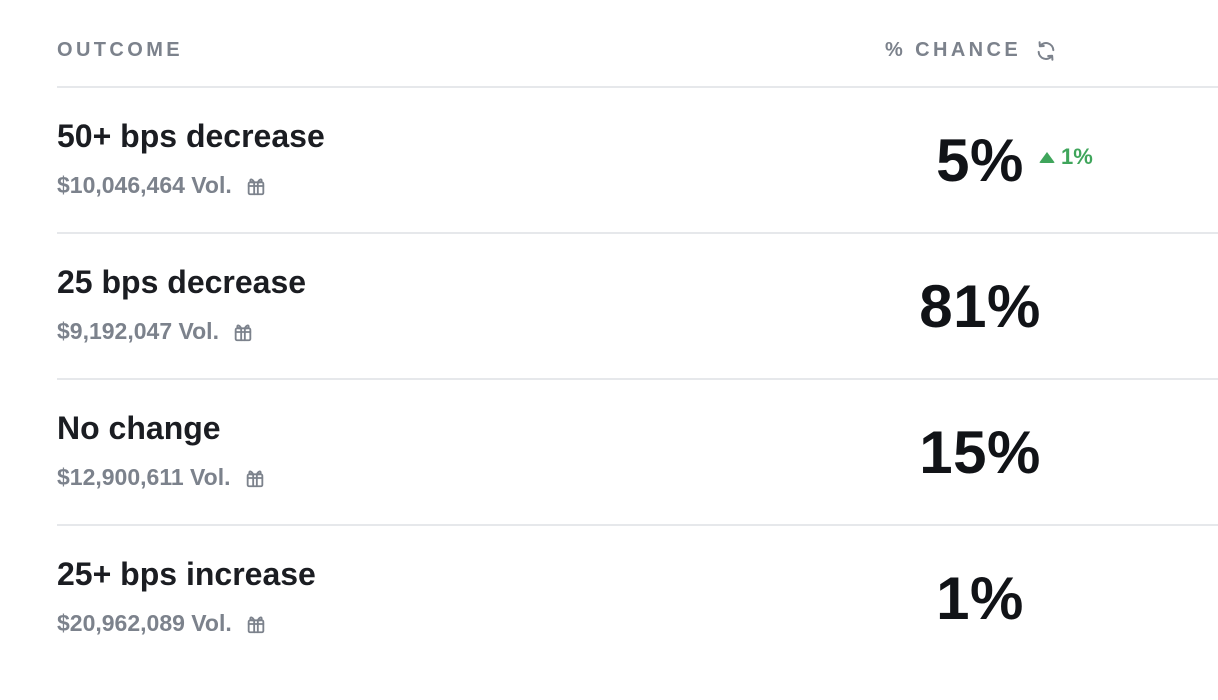 Image resolution: width=1218 pixels, height=700 pixels. What do you see at coordinates (1047, 157) in the screenshot?
I see `triangle-up-icon` at bounding box center [1047, 157].